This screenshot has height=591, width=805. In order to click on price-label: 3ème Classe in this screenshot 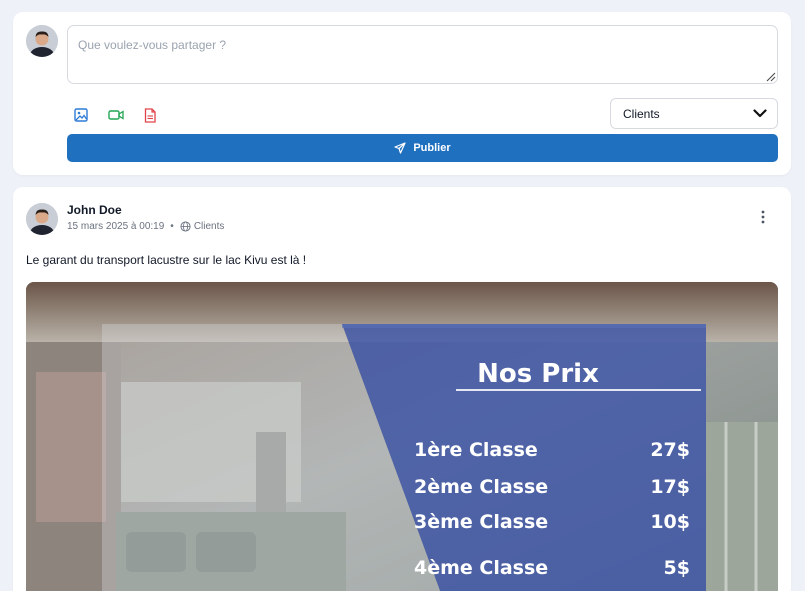, I will do `click(481, 522)`.